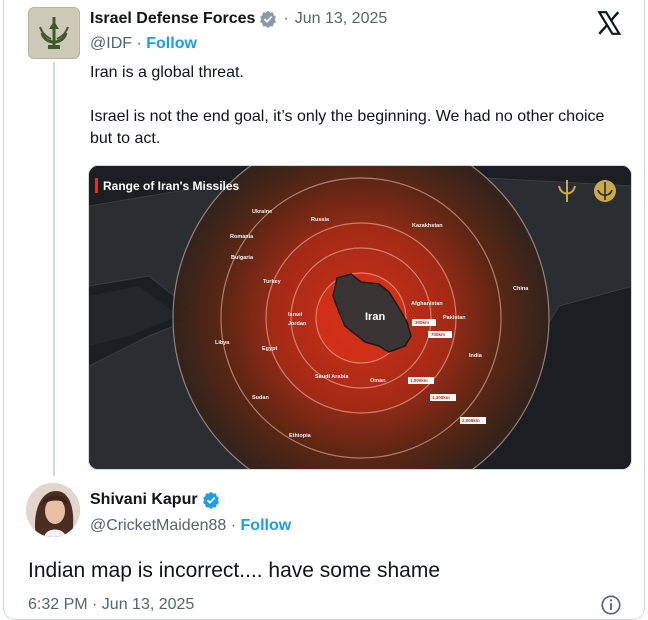 This screenshot has height=620, width=648. What do you see at coordinates (422, 322) in the screenshot?
I see `range-tag-1: 300km` at bounding box center [422, 322].